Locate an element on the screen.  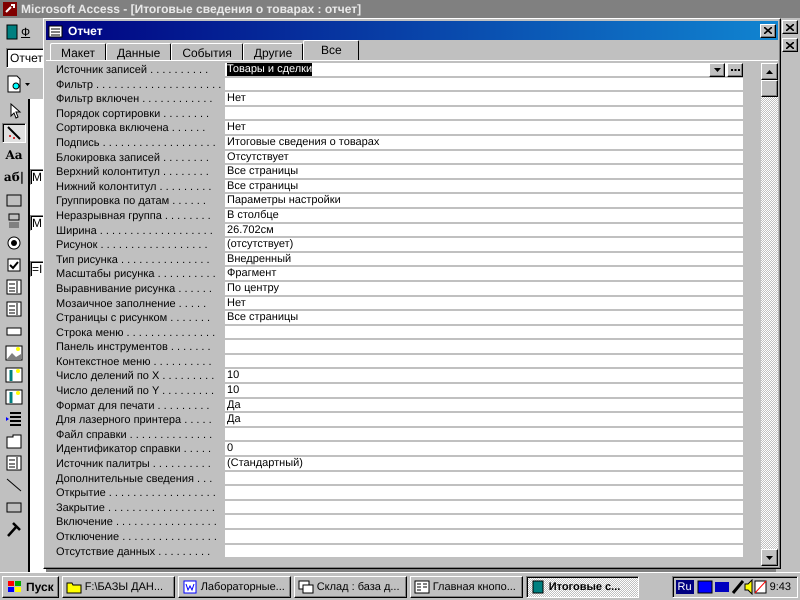
property-value: Параметры настройки is located at coordinates (284, 201).